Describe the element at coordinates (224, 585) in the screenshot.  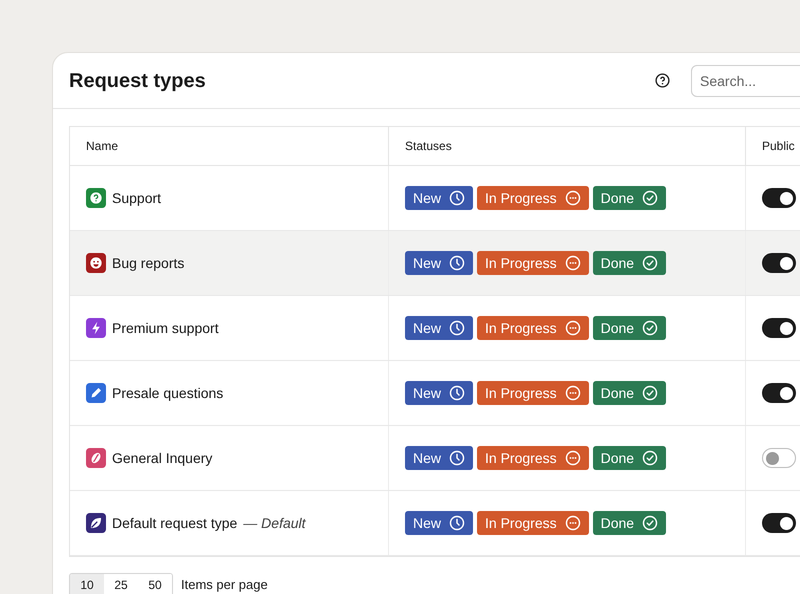
I see `items-per-page-label: Items per page` at that location.